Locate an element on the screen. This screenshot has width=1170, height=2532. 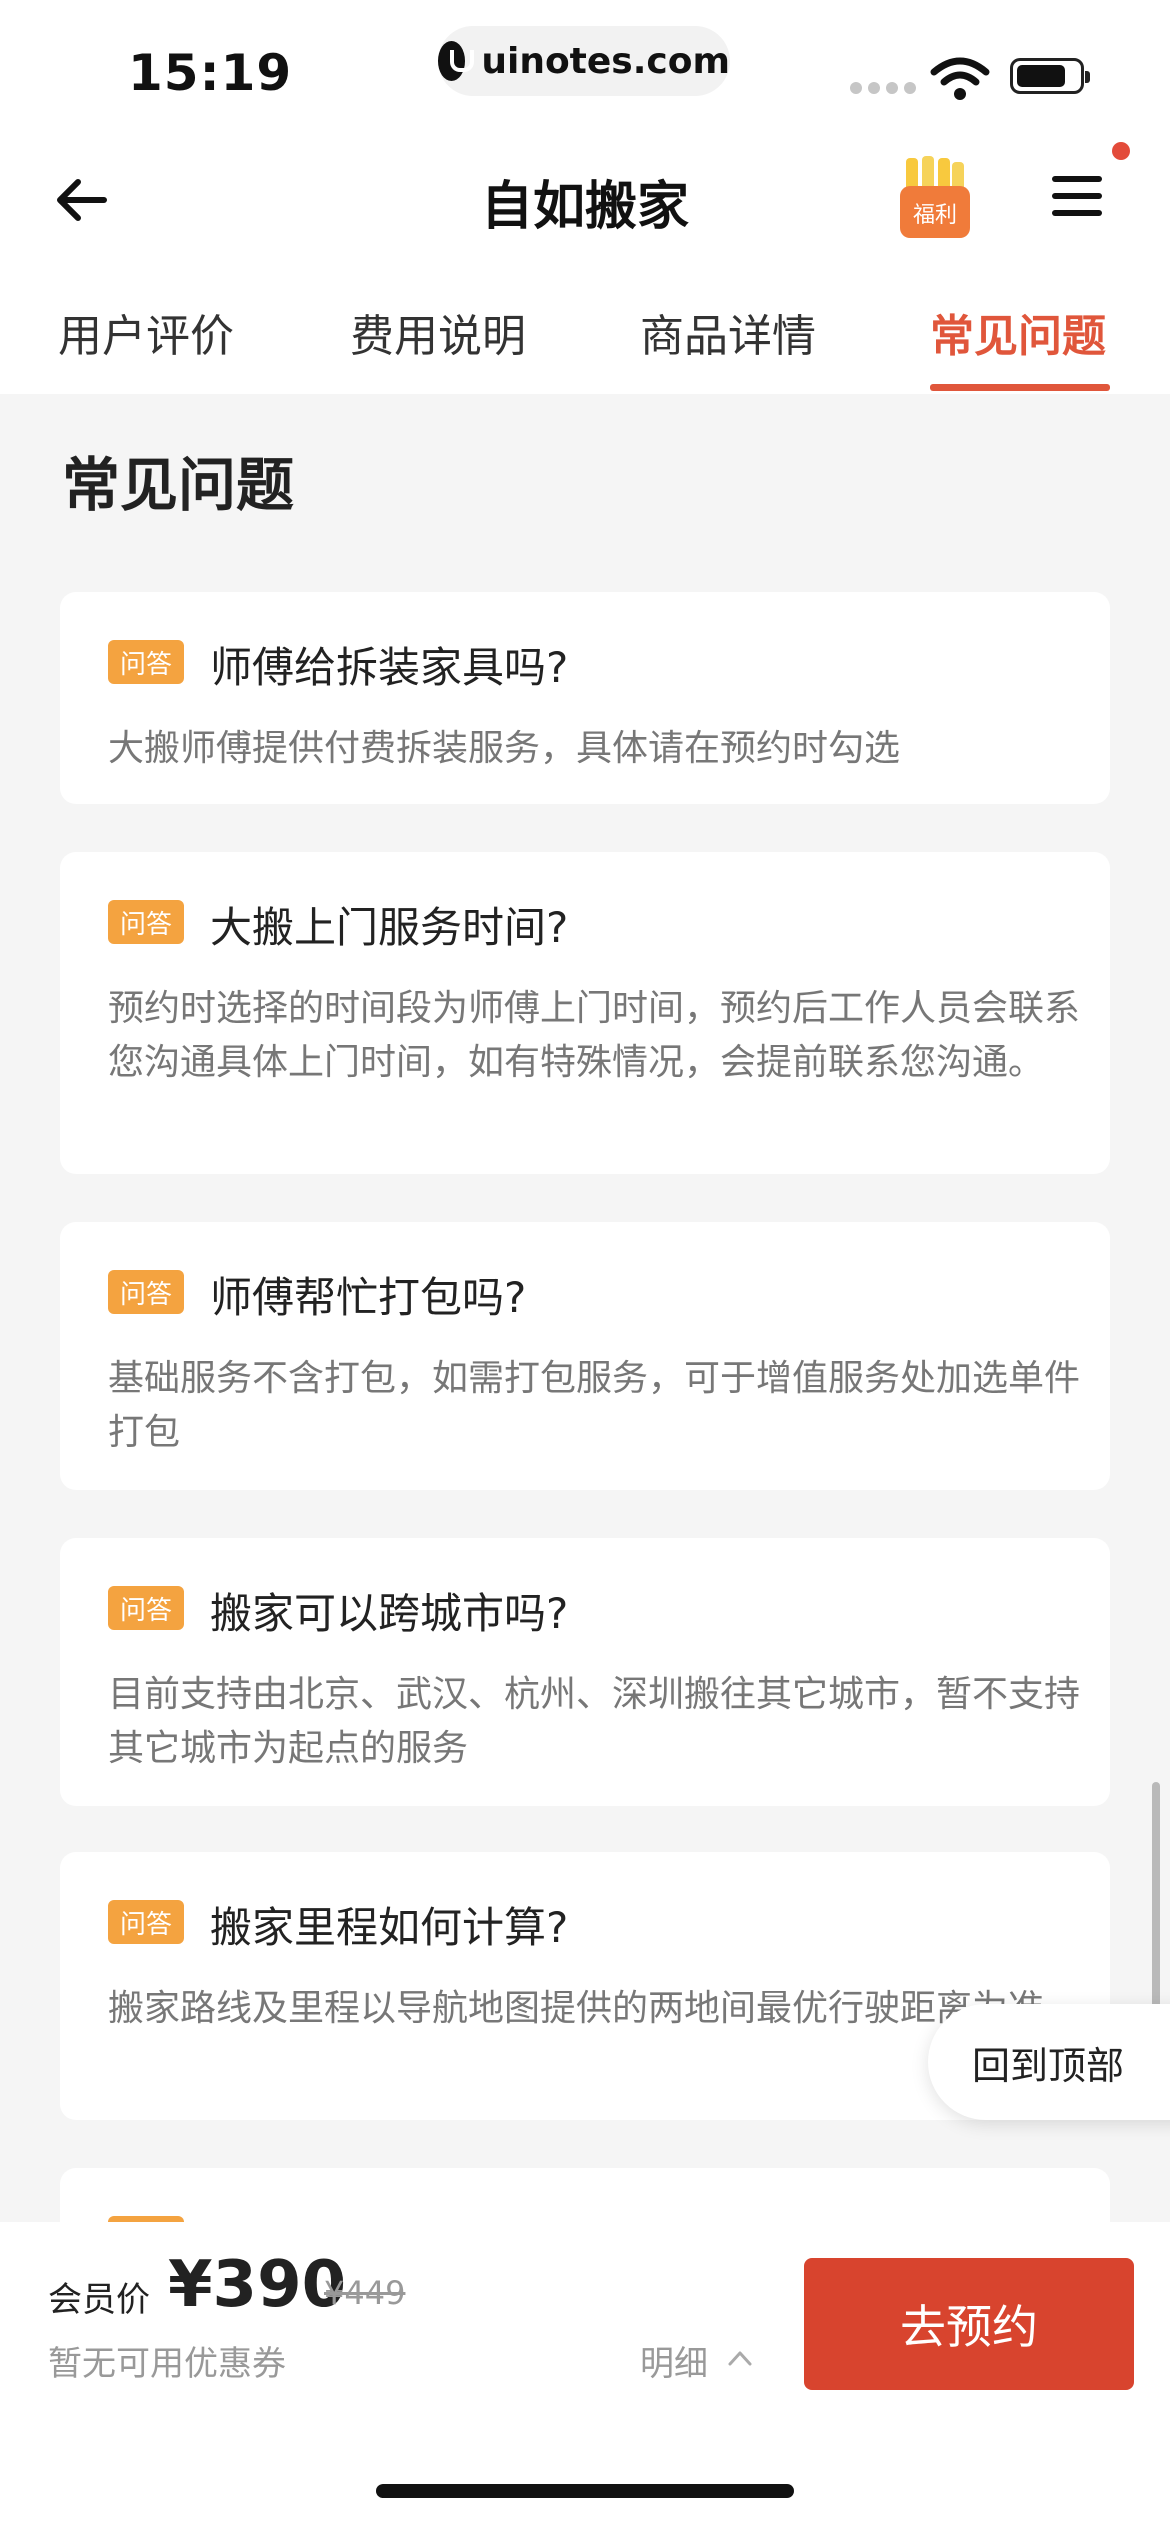
home-indicator is located at coordinates (585, 2491).